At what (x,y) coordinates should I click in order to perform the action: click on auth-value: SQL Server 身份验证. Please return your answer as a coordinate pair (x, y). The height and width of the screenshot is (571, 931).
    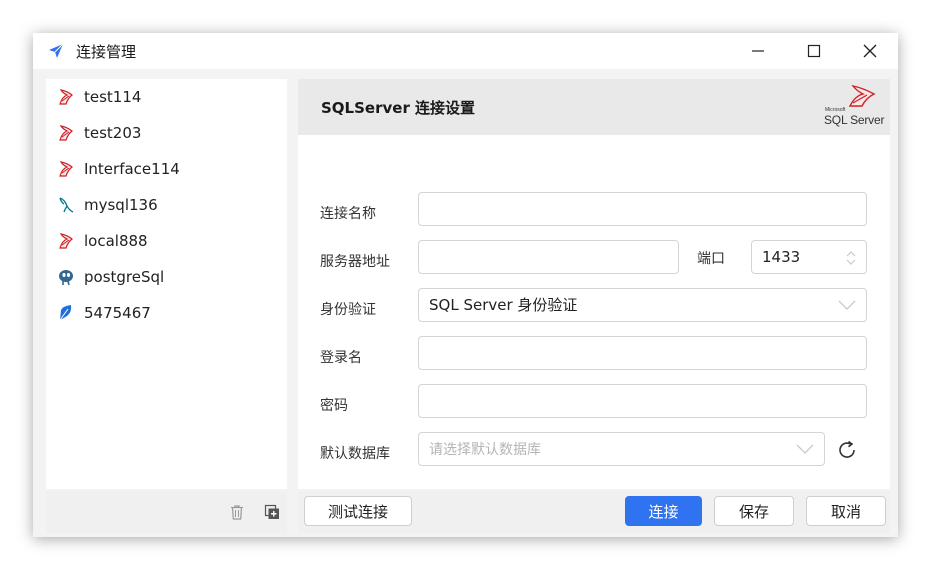
    Looking at the image, I should click on (503, 305).